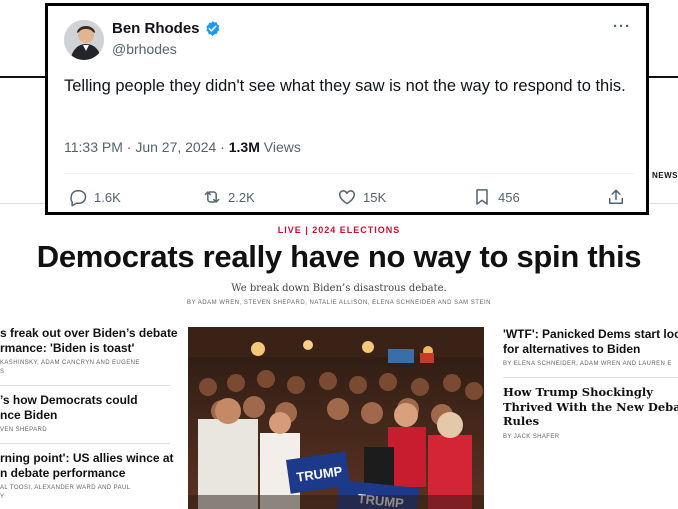 The height and width of the screenshot is (509, 678). I want to click on reply-button: 1.6K, so click(94, 197).